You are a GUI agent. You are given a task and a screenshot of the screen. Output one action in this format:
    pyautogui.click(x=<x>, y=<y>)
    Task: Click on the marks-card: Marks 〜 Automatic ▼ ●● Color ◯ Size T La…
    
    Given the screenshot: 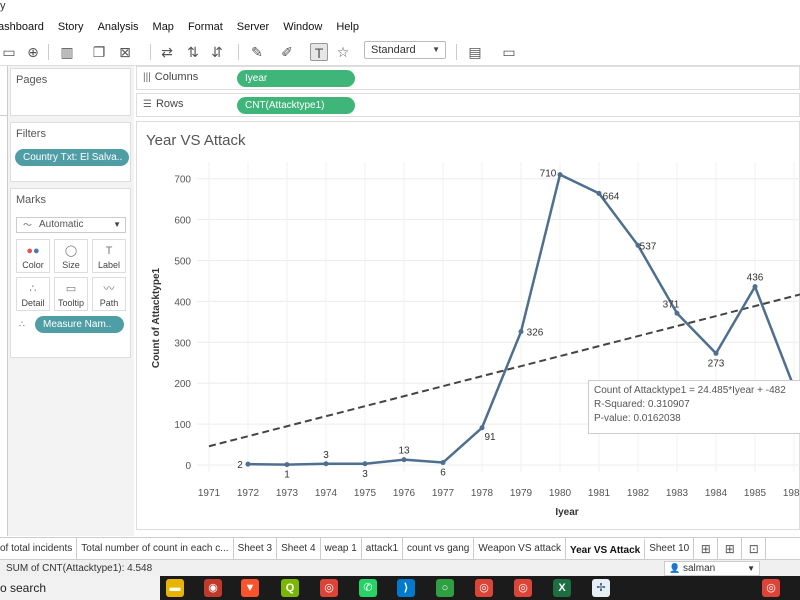 What is the action you would take?
    pyautogui.click(x=70, y=273)
    